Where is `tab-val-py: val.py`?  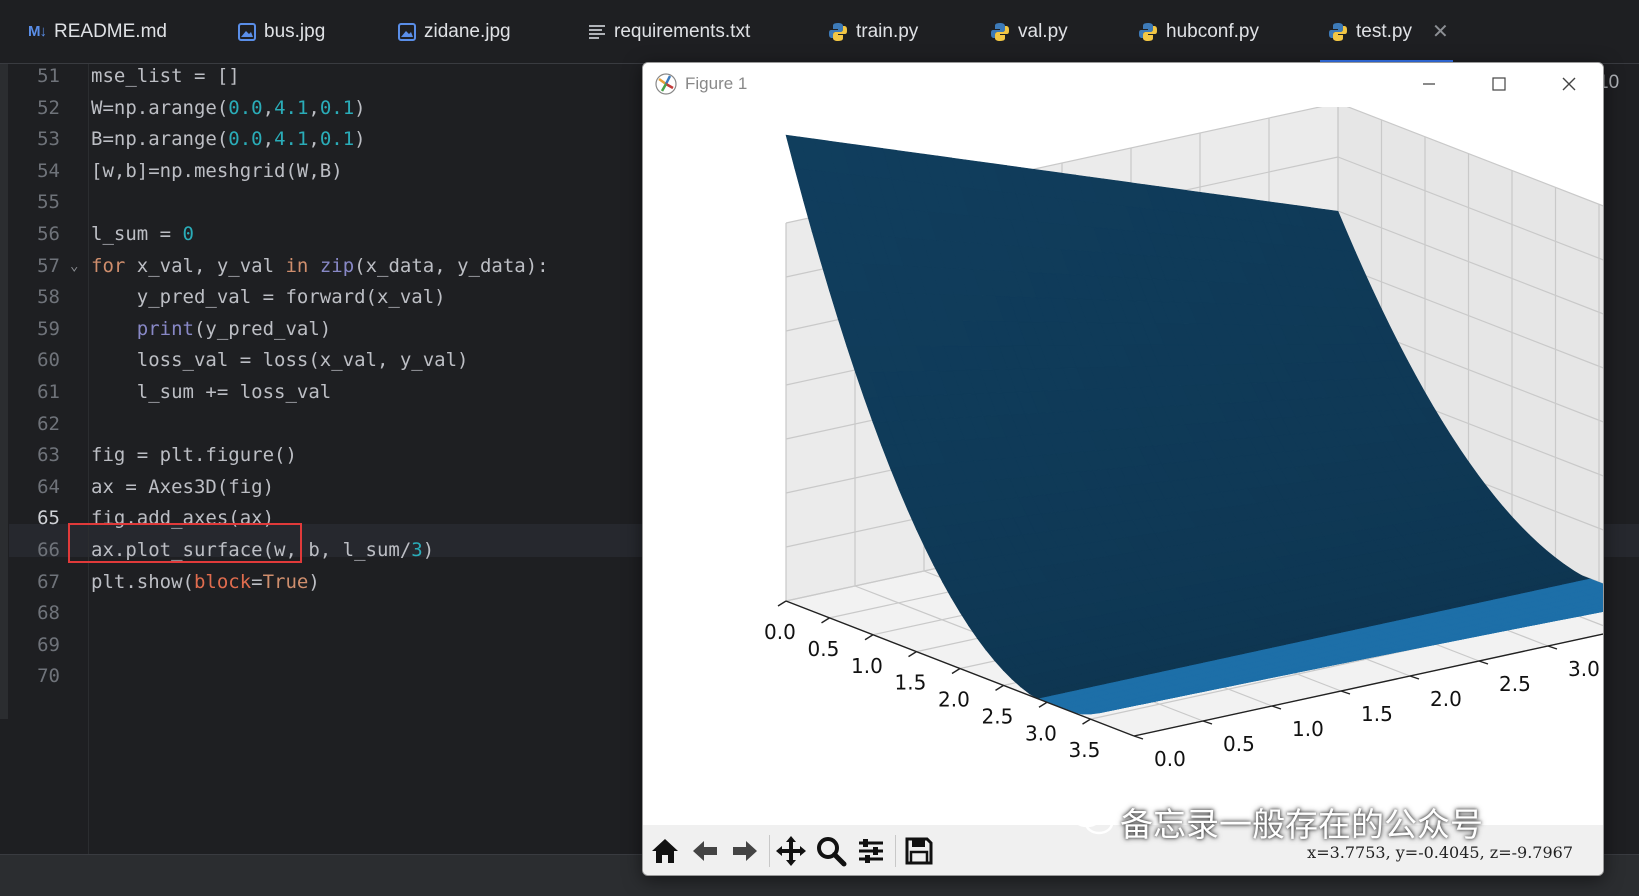
tab-val-py: val.py is located at coordinates (1029, 31).